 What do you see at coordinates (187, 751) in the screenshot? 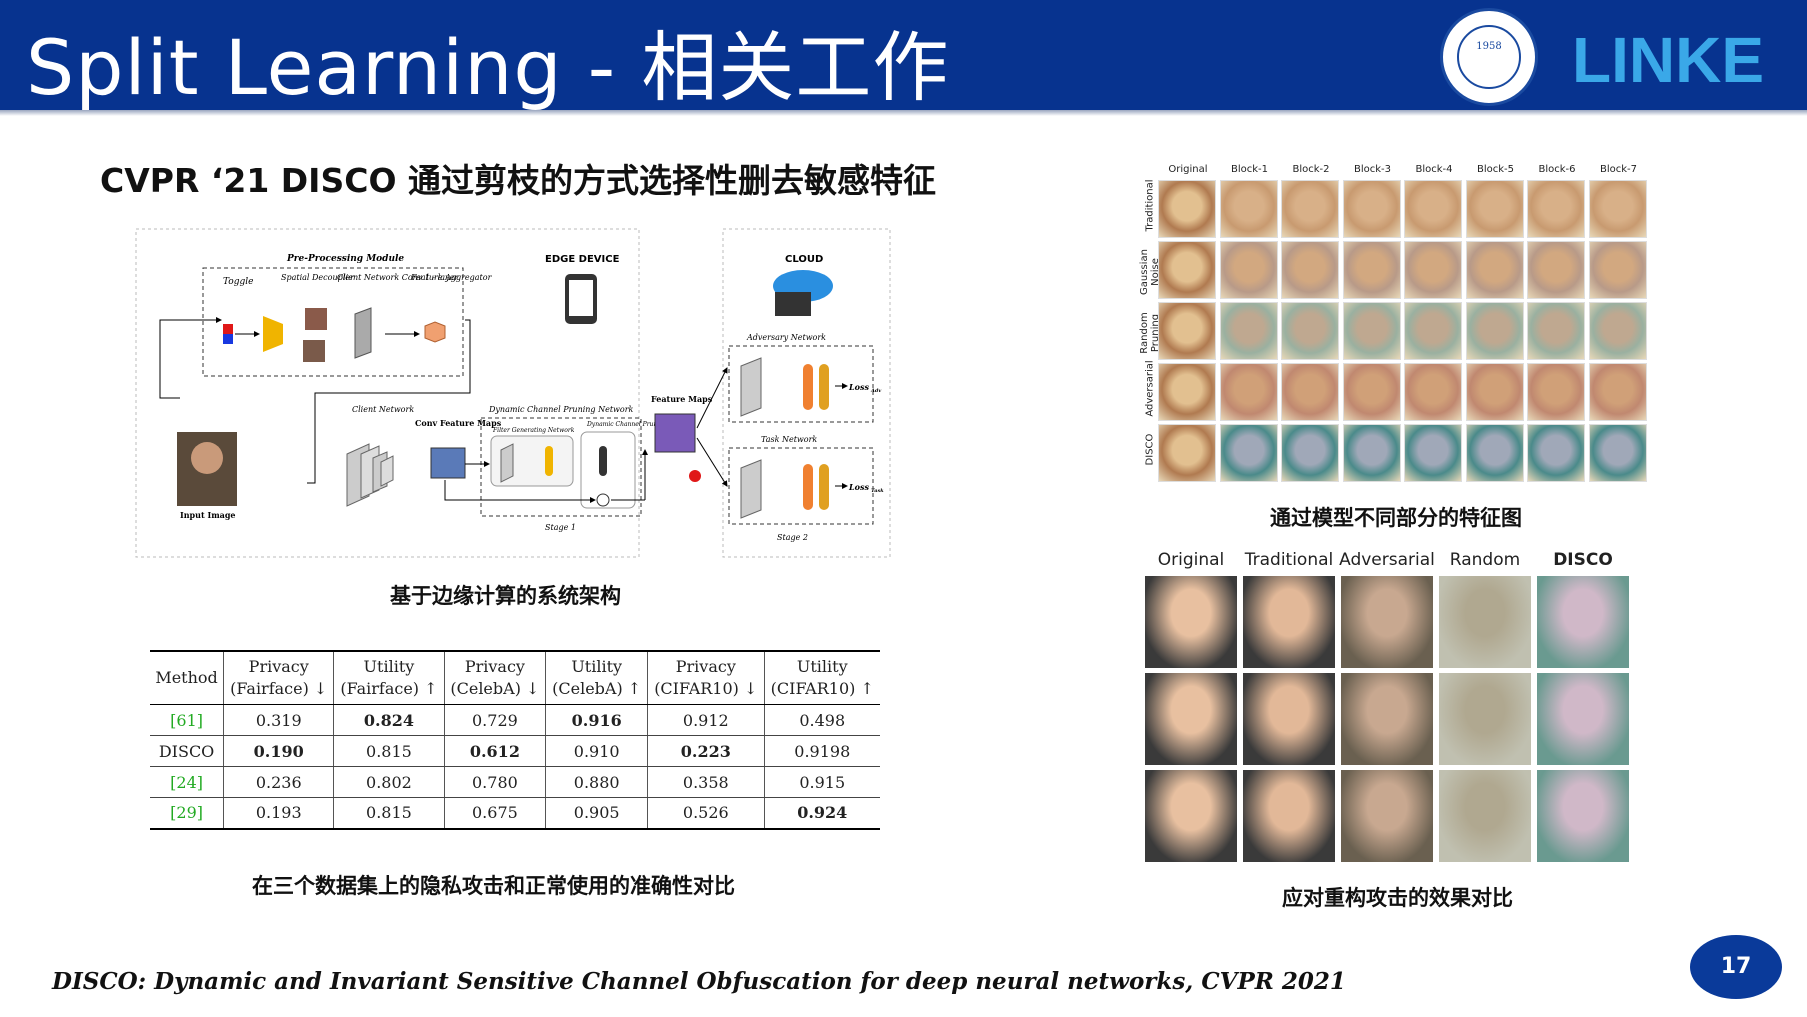
I see `table-method-cell: DISCO` at bounding box center [187, 751].